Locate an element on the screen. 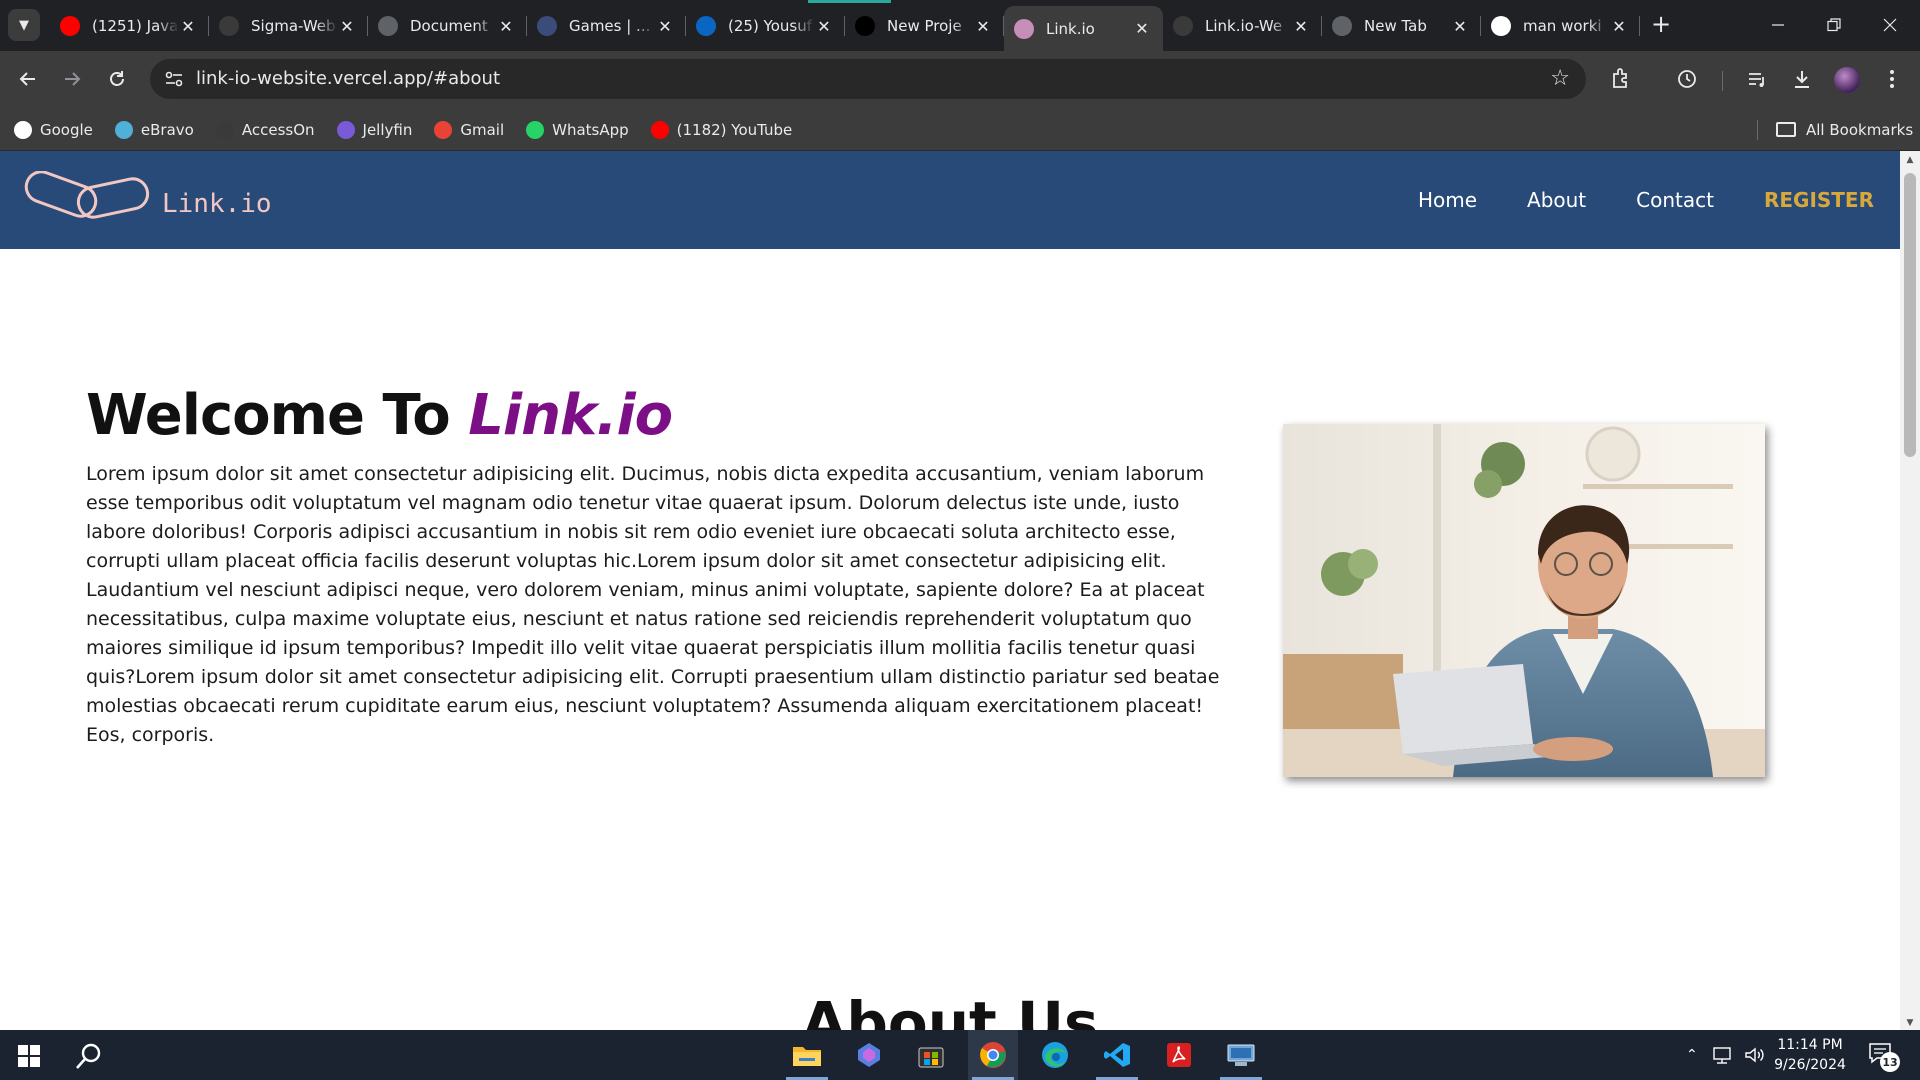 The width and height of the screenshot is (1920, 1080). linkedin-icon is located at coordinates (706, 26).